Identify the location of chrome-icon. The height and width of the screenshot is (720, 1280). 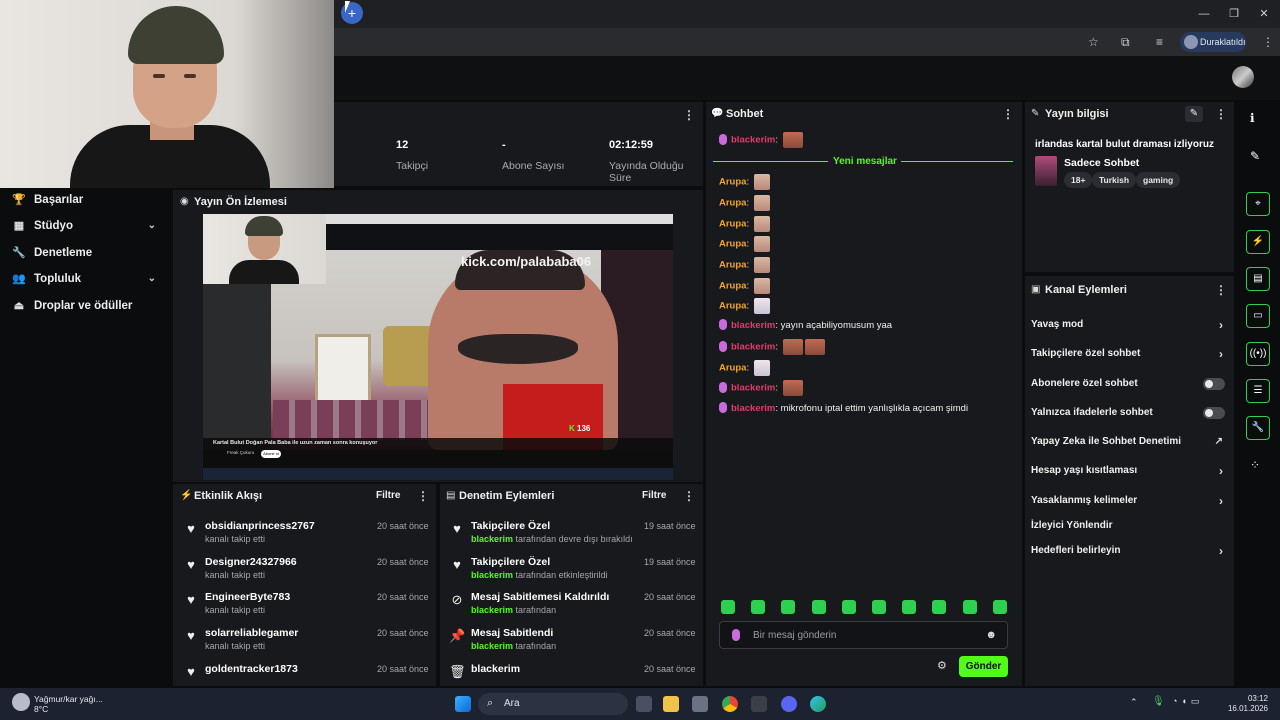
(730, 704).